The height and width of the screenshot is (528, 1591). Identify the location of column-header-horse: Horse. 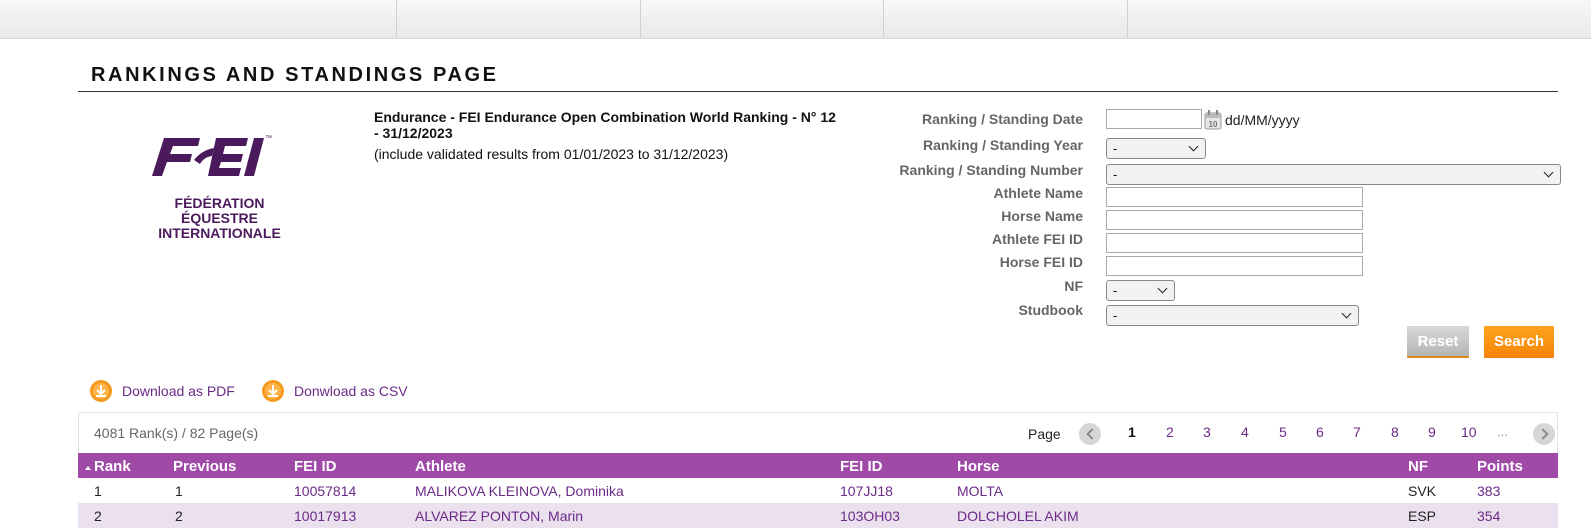
(978, 466).